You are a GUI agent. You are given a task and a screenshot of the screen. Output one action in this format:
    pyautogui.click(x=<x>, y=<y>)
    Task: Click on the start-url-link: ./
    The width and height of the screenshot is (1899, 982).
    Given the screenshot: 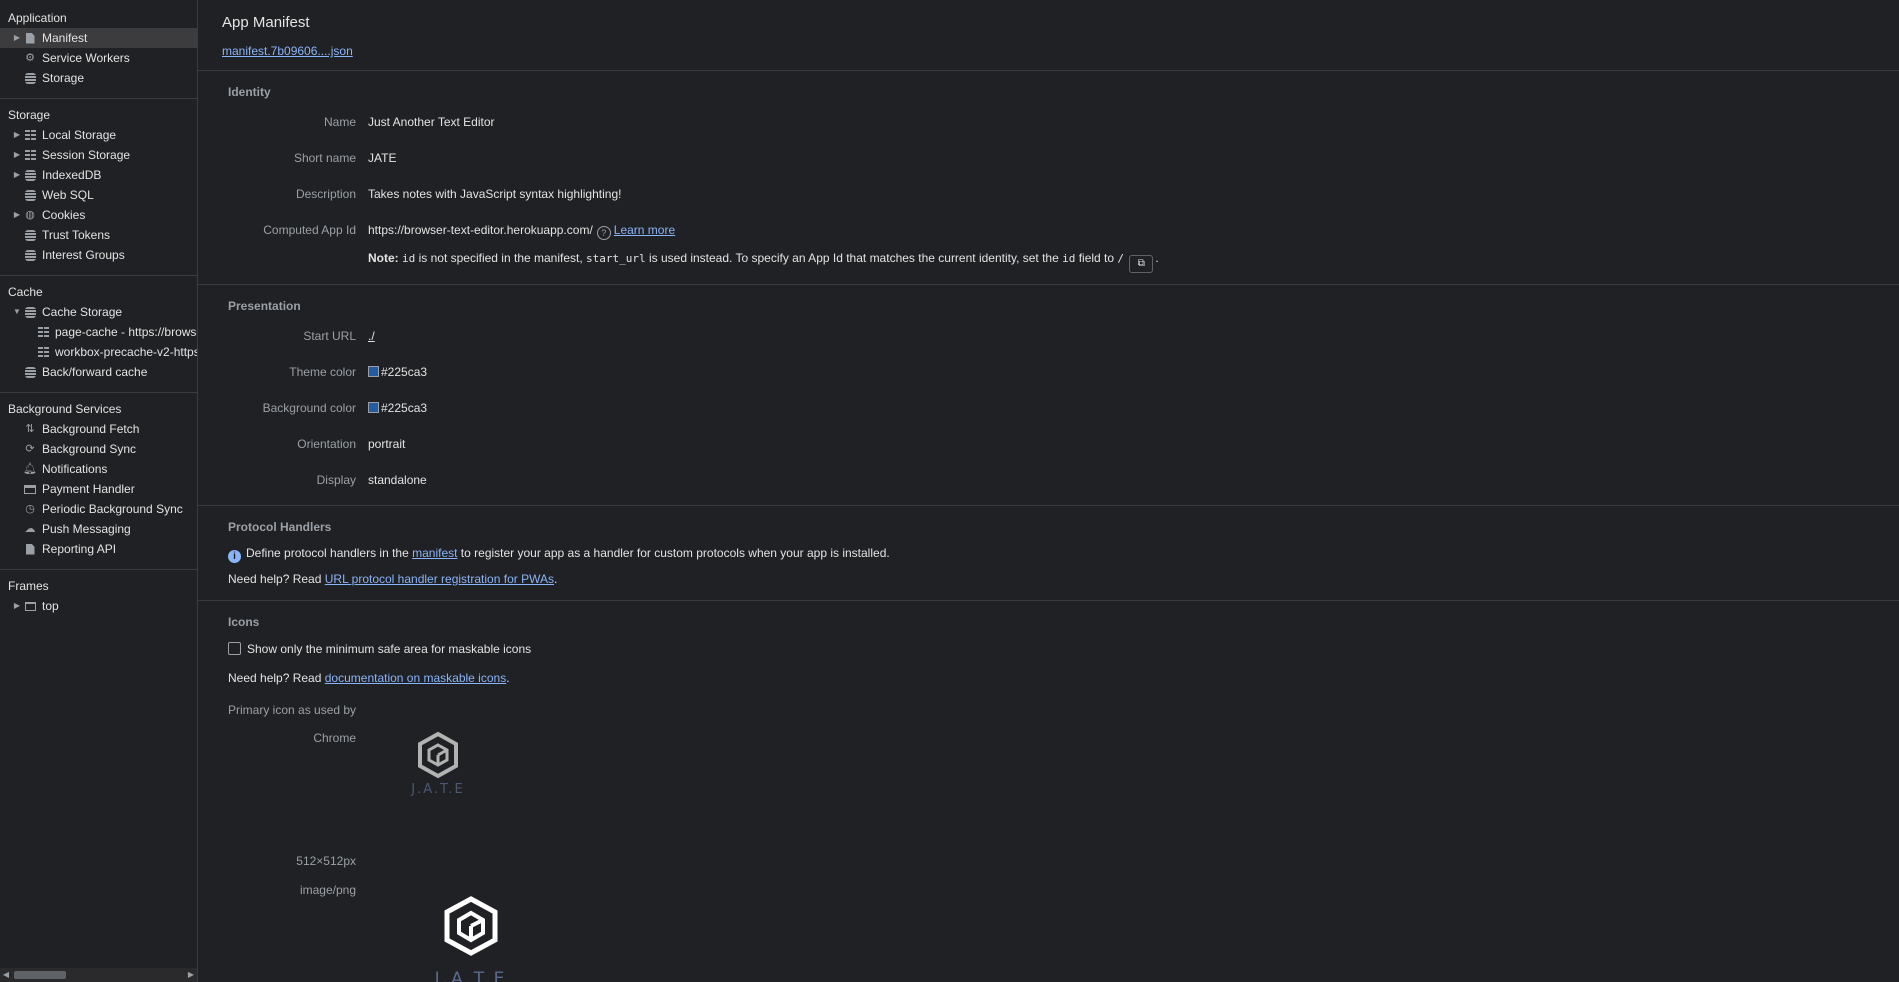 What is the action you would take?
    pyautogui.click(x=371, y=336)
    